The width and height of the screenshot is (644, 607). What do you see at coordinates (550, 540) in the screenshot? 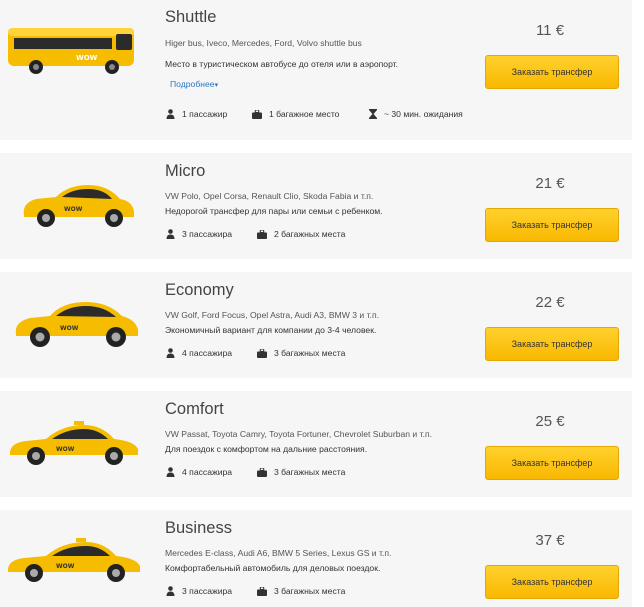
I see `price: 37 €` at bounding box center [550, 540].